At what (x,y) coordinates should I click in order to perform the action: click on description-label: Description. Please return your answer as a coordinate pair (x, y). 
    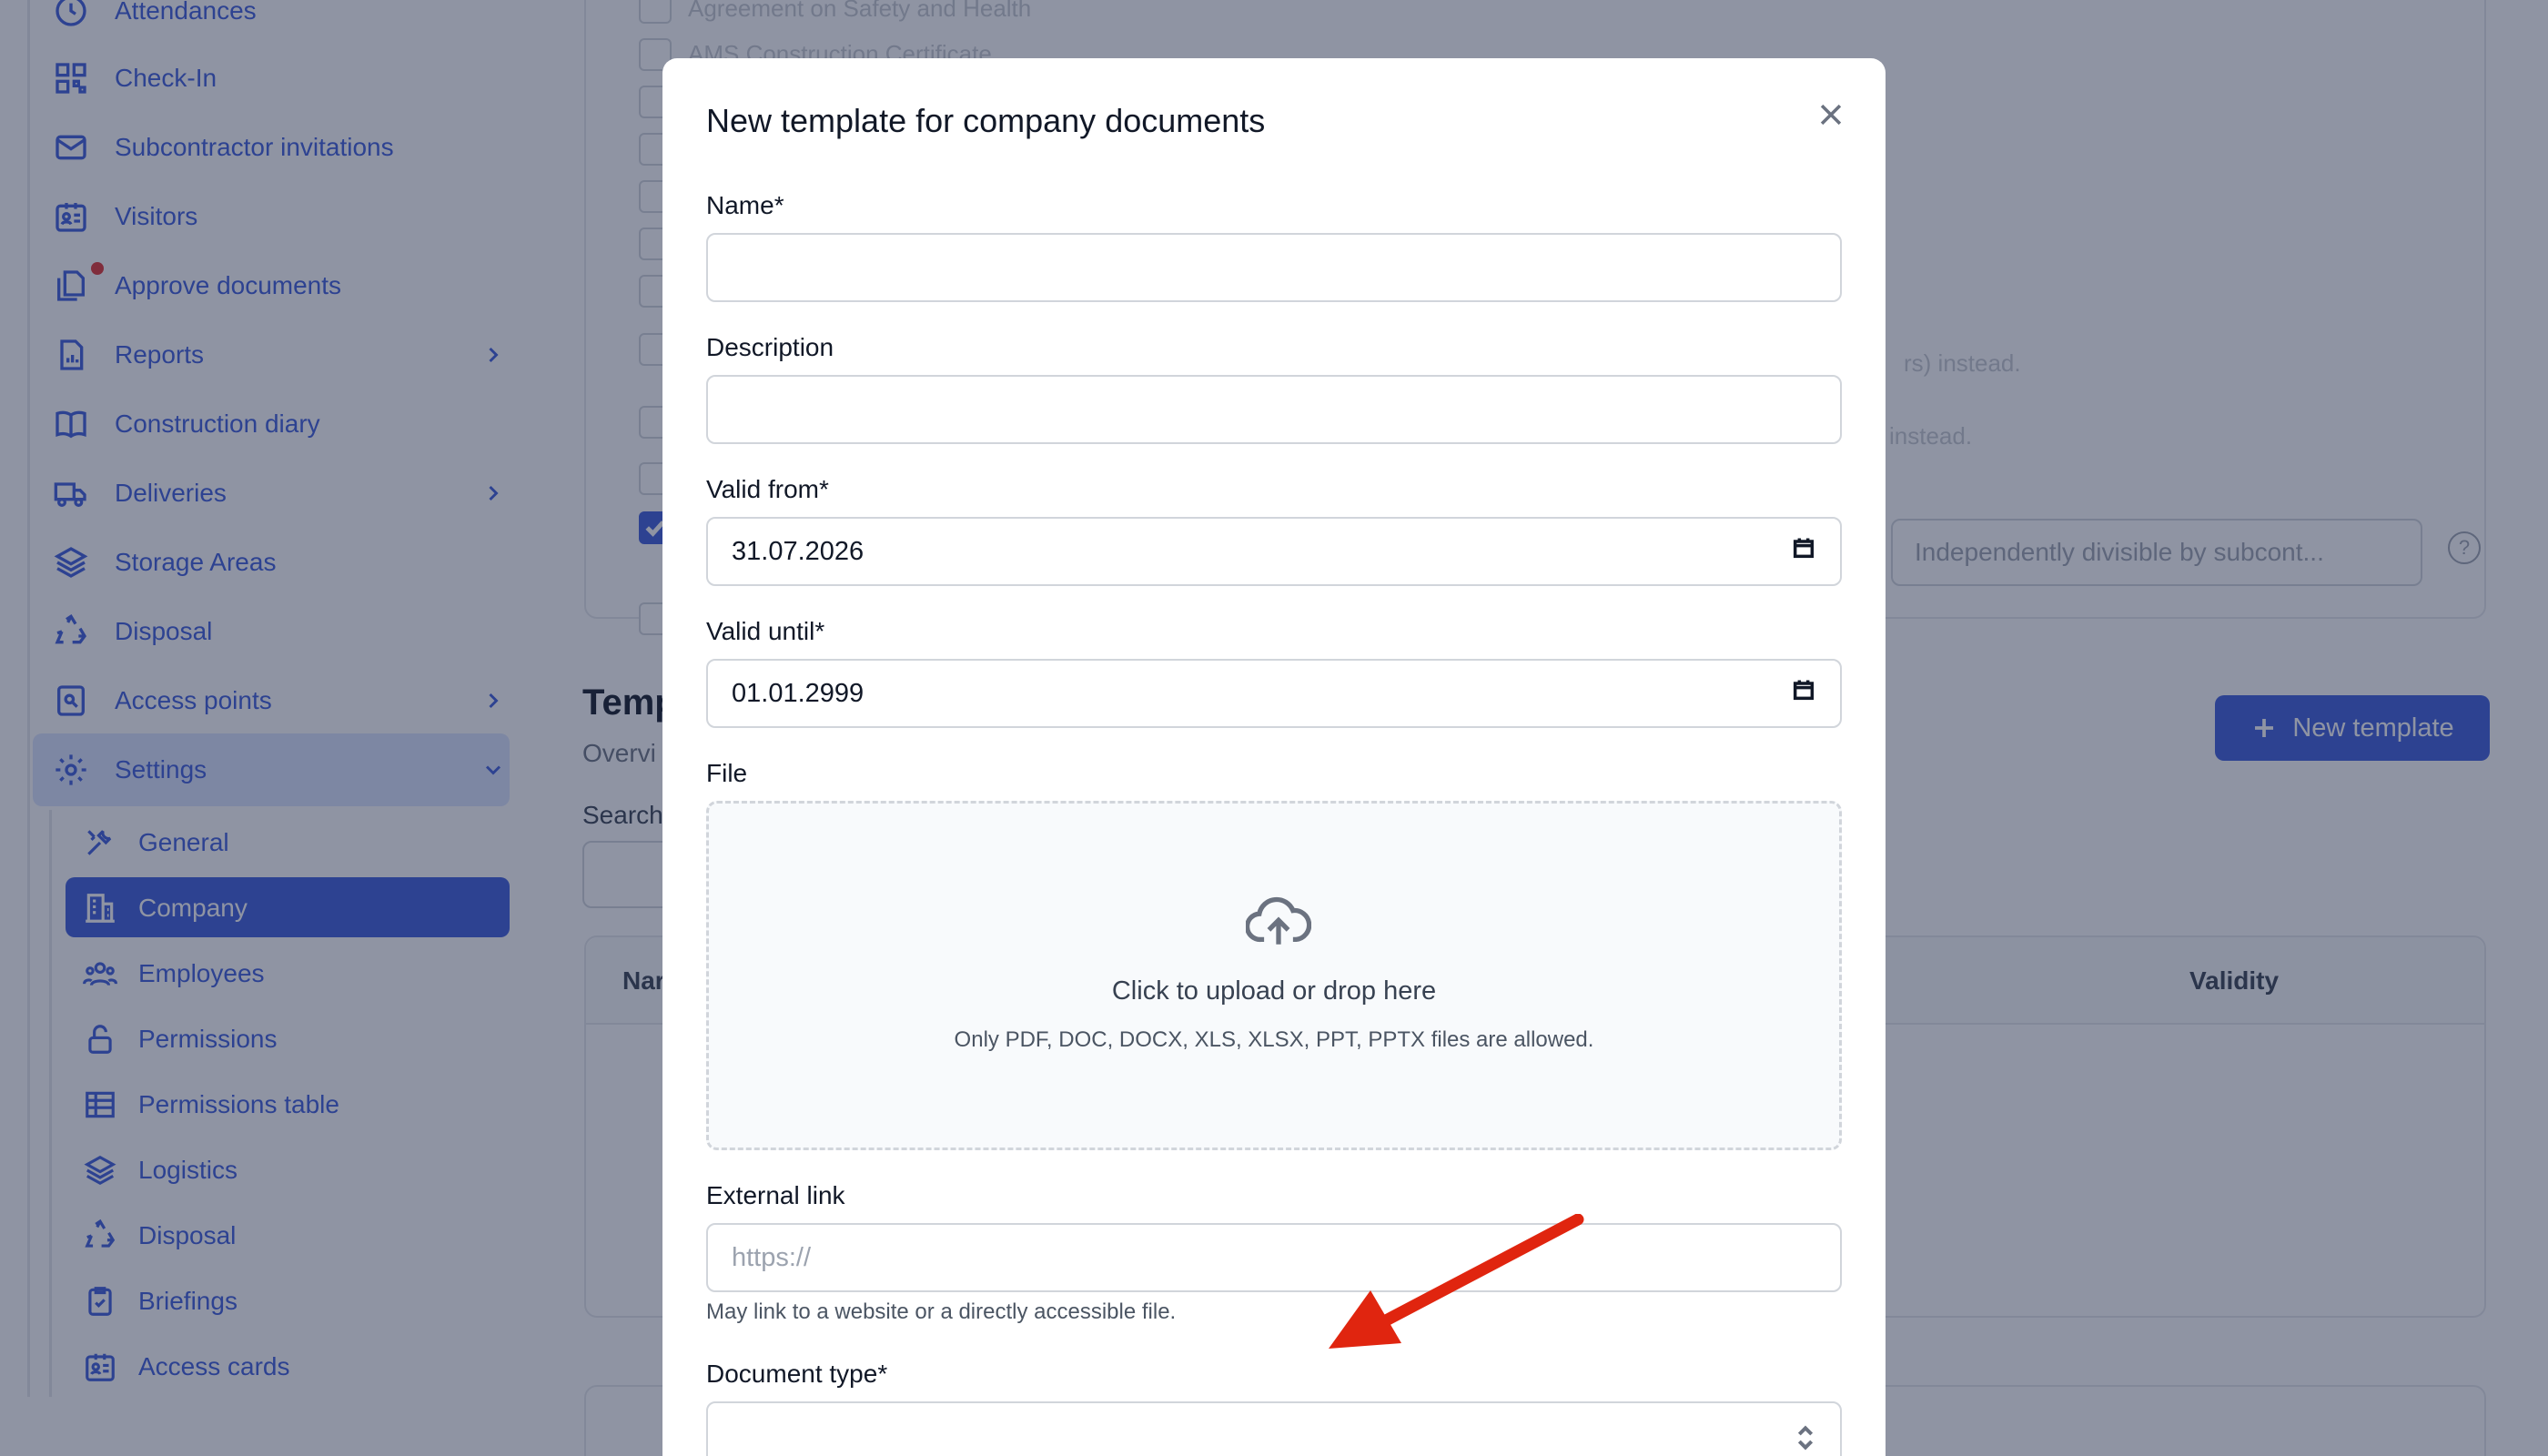
    Looking at the image, I should click on (770, 347).